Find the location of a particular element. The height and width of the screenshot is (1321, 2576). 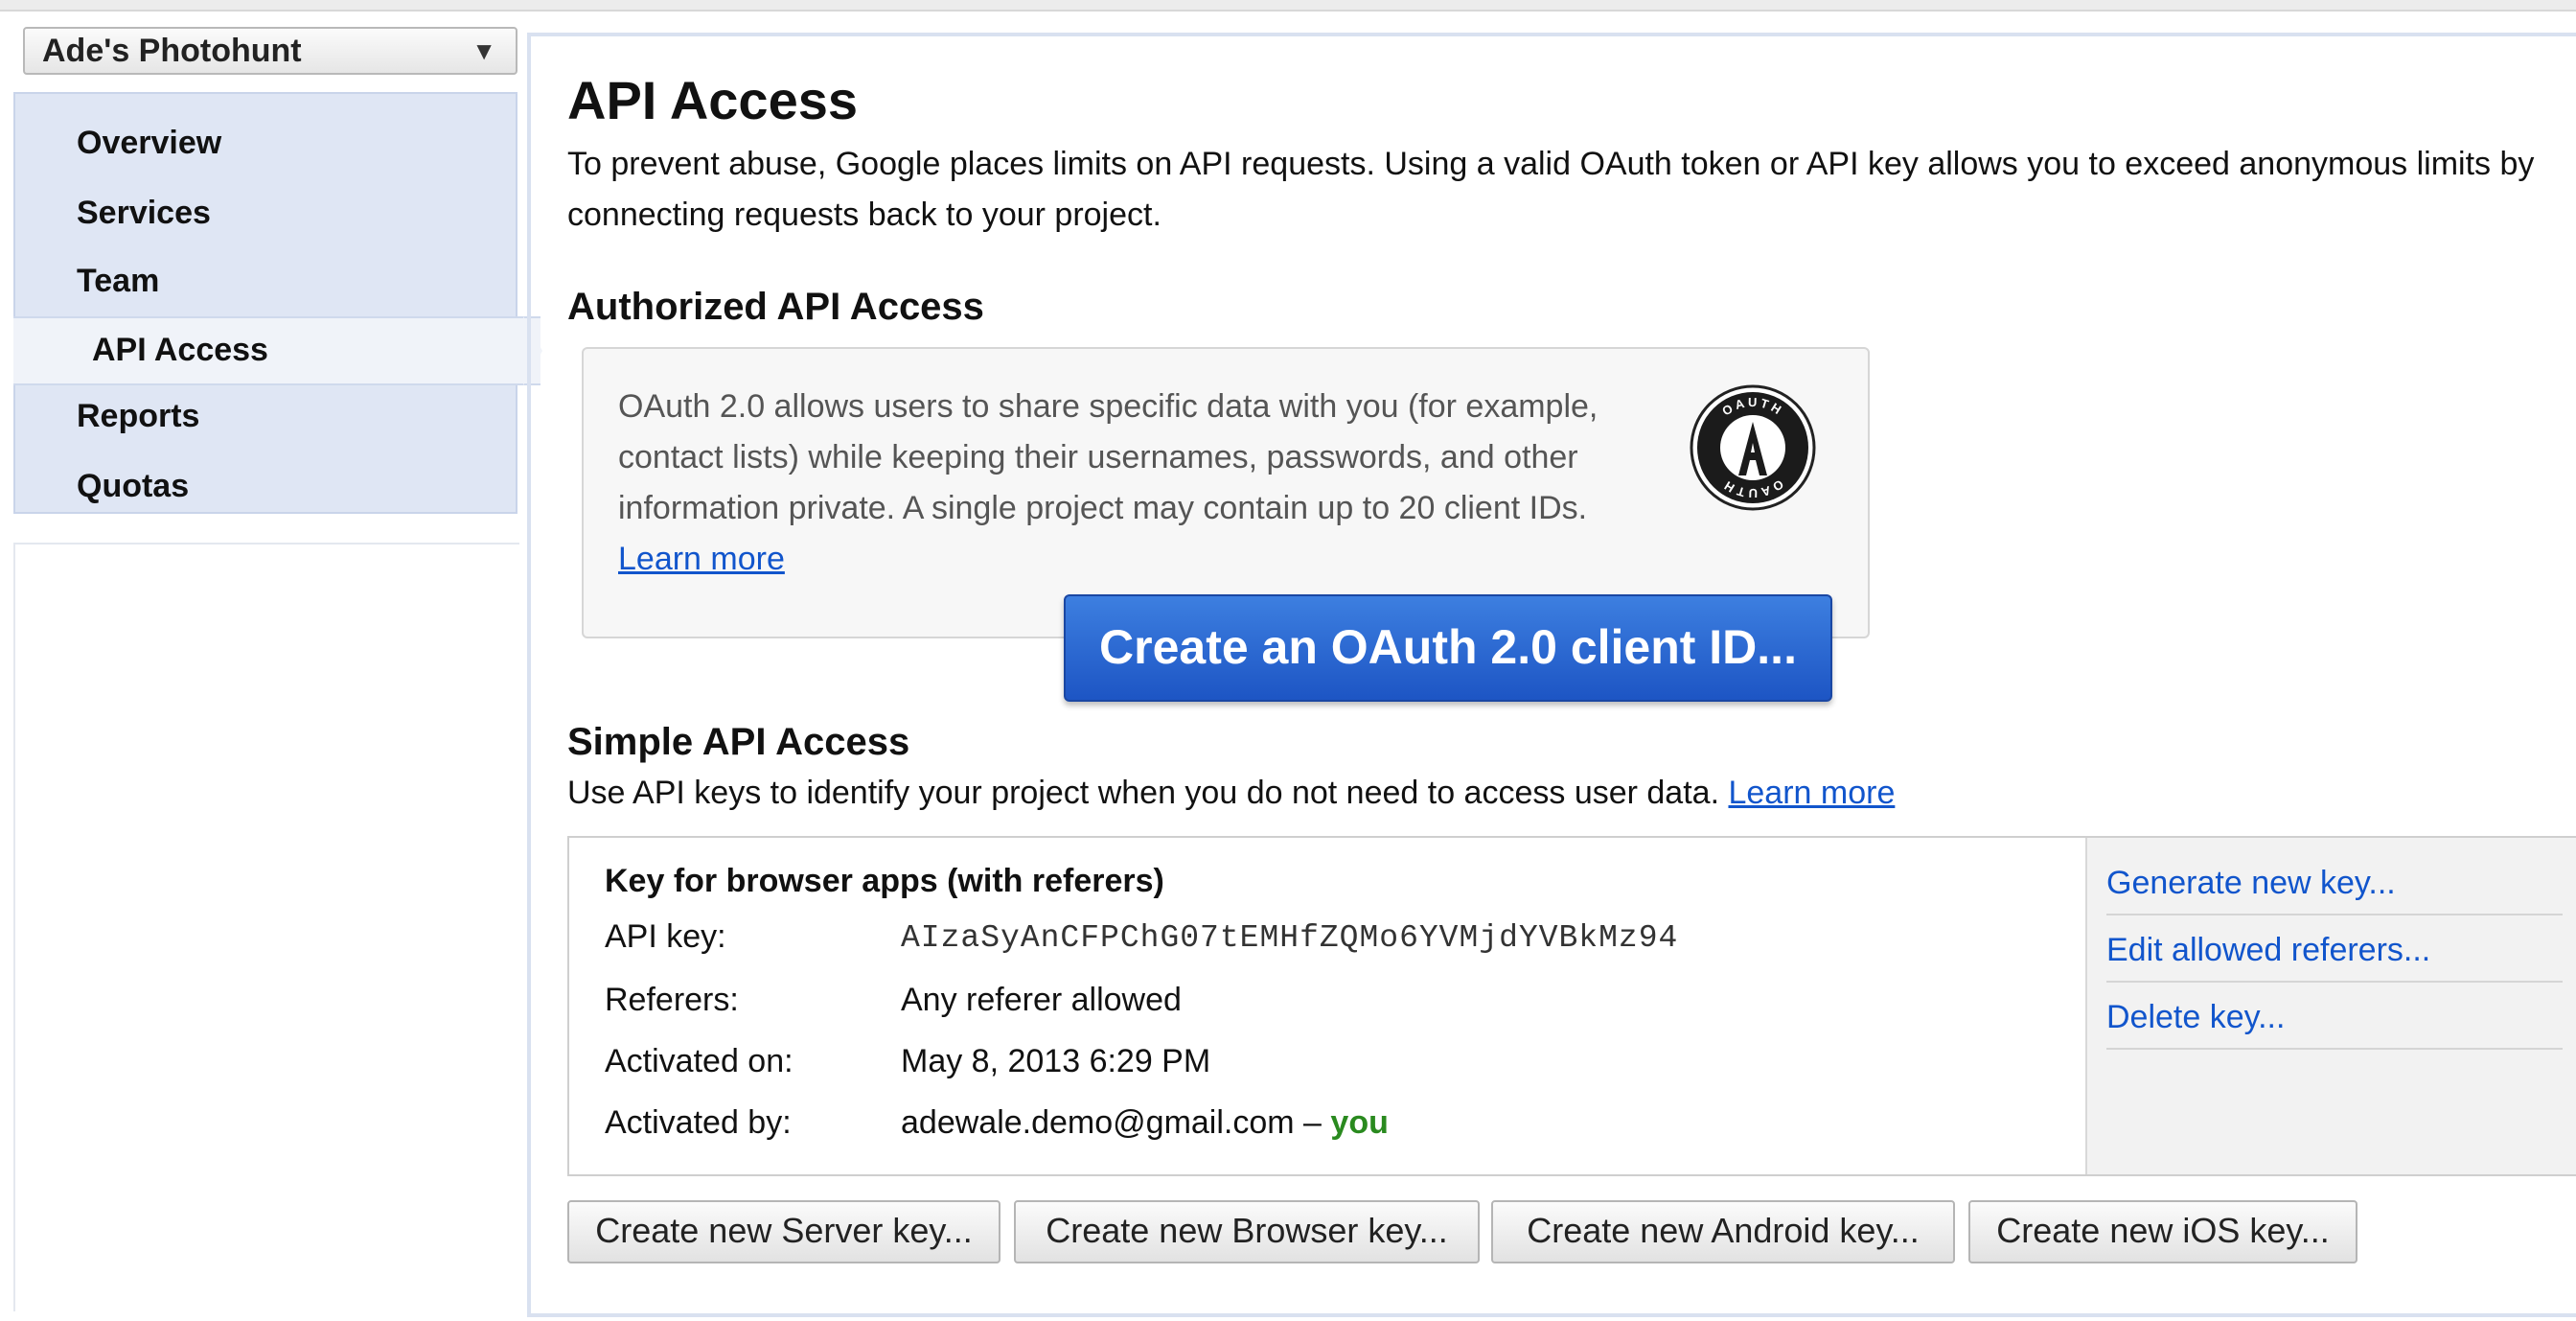

activated-by-line: adewale.demo@gmail.com – you is located at coordinates (1145, 1123).